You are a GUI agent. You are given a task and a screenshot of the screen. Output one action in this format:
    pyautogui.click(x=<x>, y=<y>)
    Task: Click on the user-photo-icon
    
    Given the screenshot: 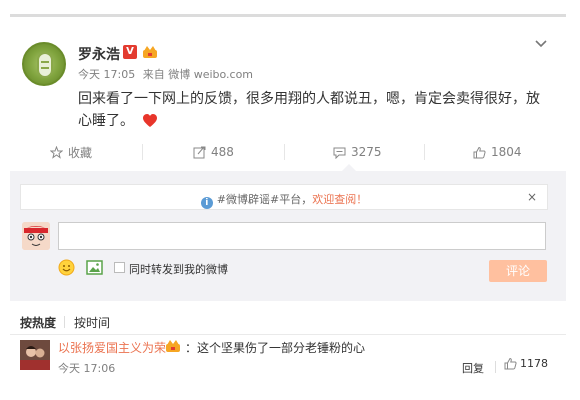 What is the action you would take?
    pyautogui.click(x=35, y=355)
    